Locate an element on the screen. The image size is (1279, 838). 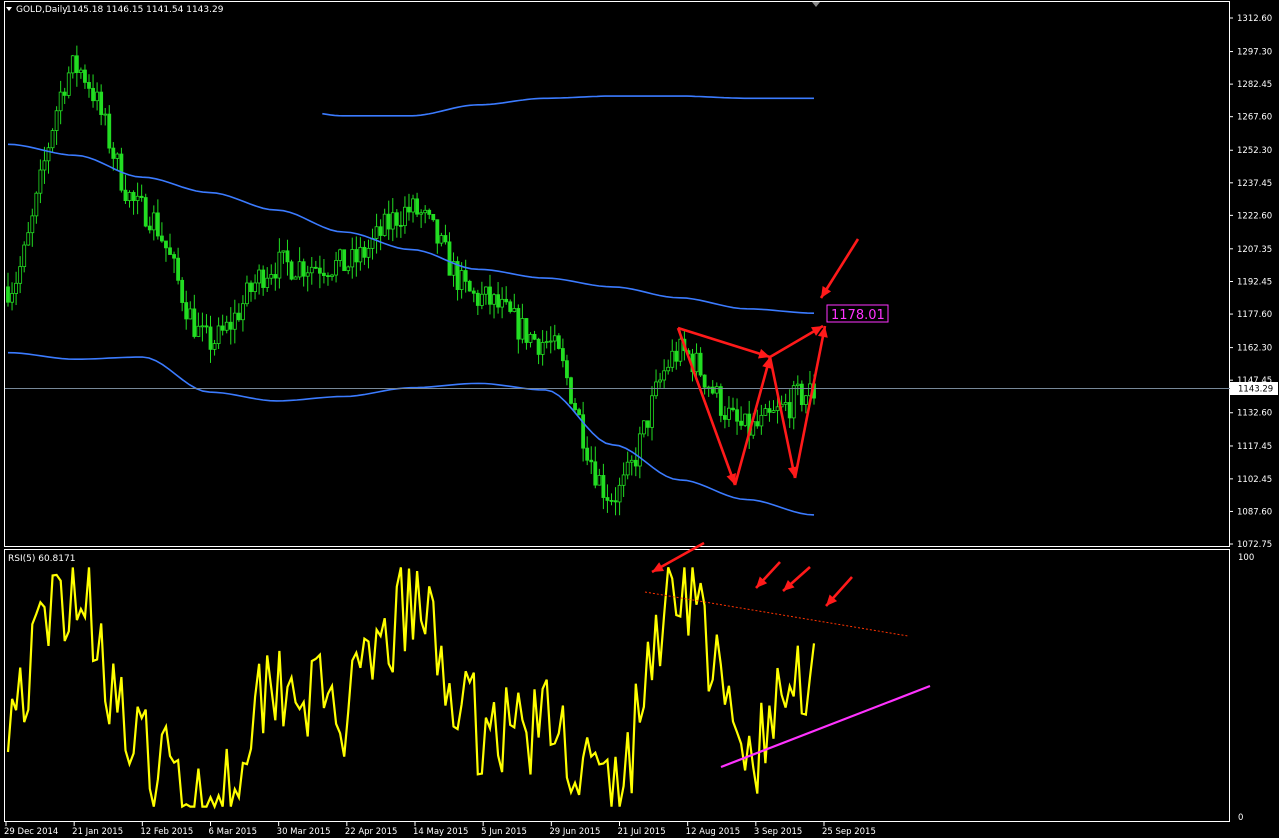
pattern-leg-xa is located at coordinates (706, 406).